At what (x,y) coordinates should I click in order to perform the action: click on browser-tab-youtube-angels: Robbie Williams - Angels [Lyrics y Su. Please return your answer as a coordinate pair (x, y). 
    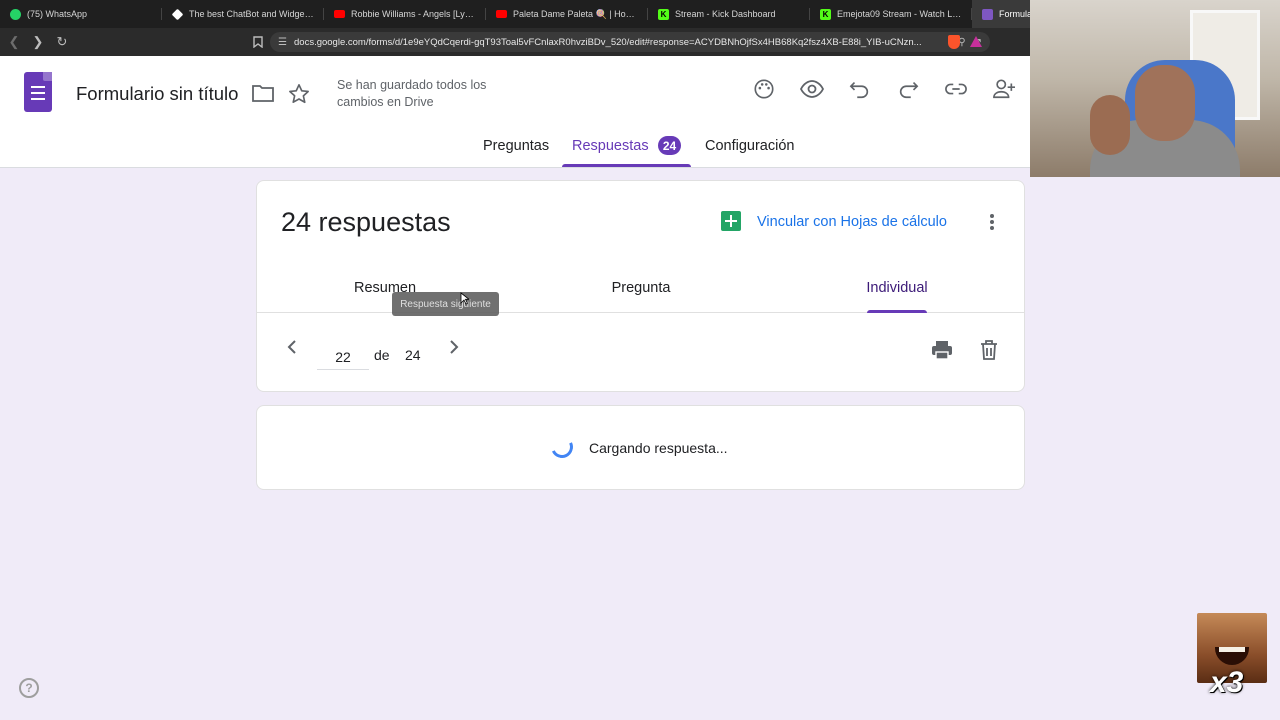
    Looking at the image, I should click on (405, 14).